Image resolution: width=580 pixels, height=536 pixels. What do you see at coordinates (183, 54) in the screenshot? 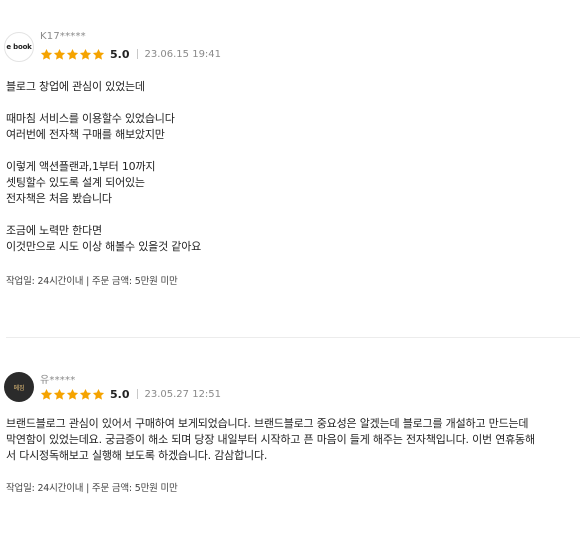
I see `review-date: 23.06.15 19:41` at bounding box center [183, 54].